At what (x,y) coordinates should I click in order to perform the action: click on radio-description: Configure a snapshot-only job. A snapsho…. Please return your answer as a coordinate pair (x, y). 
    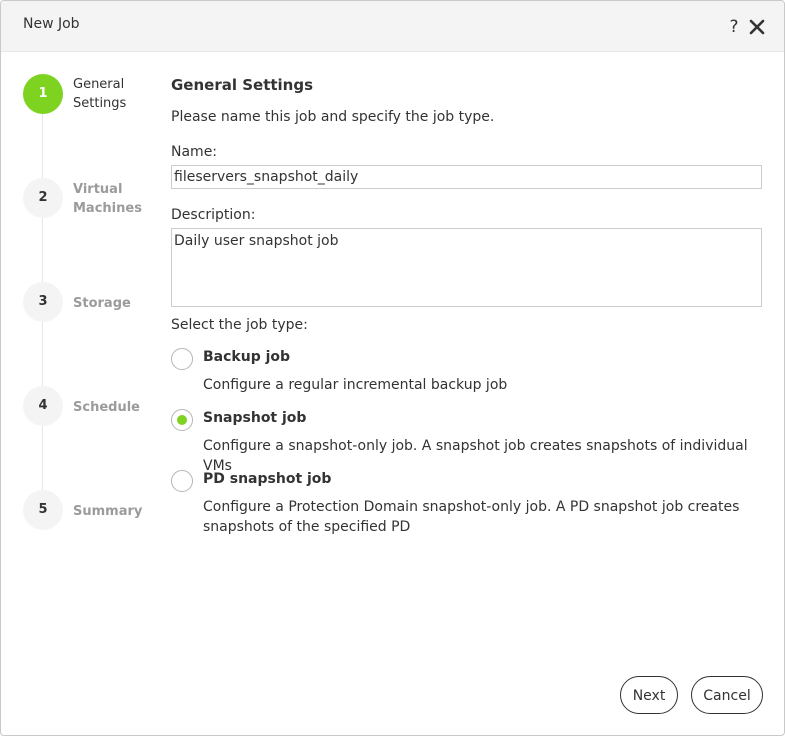
    Looking at the image, I should click on (475, 456).